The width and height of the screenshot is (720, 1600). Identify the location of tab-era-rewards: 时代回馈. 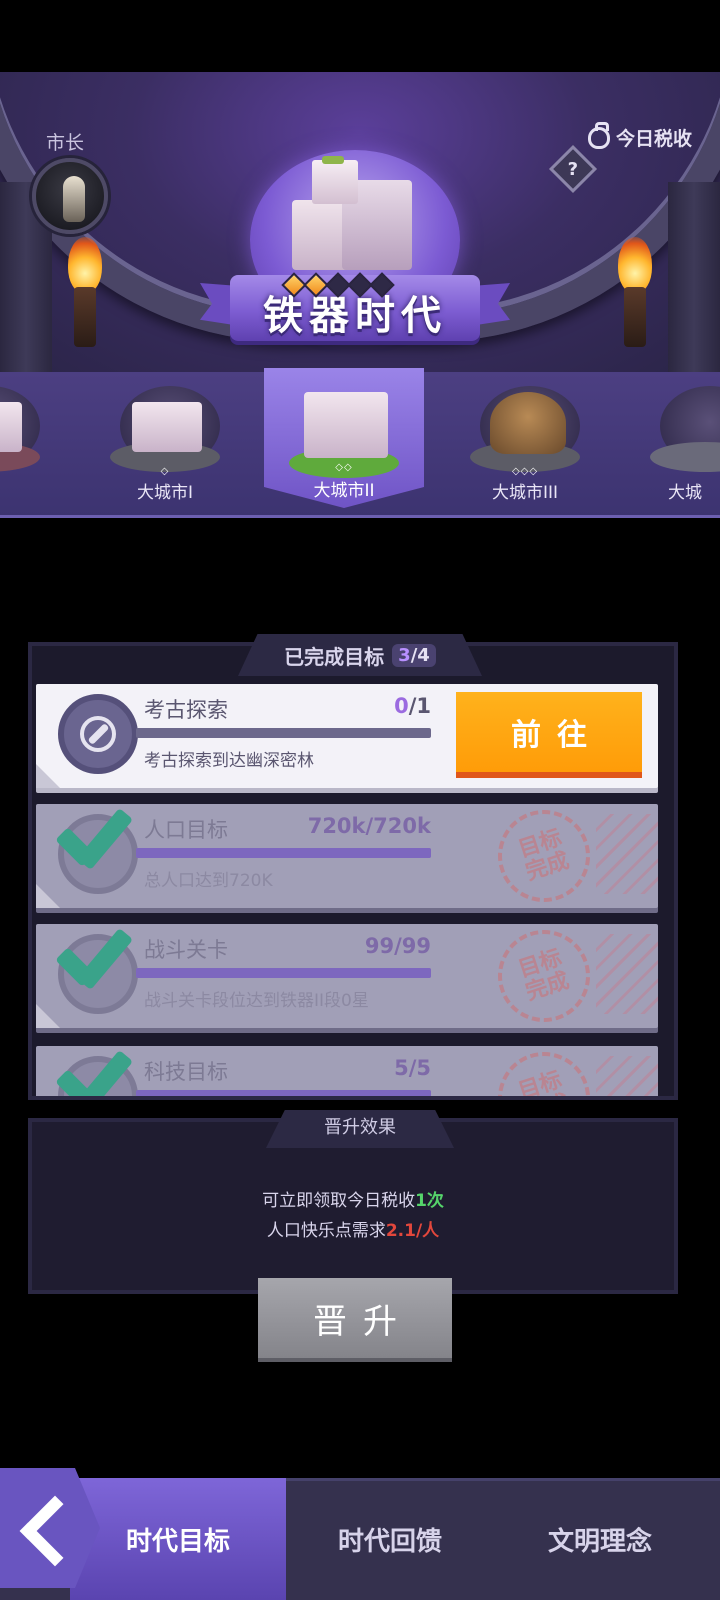
(390, 1539).